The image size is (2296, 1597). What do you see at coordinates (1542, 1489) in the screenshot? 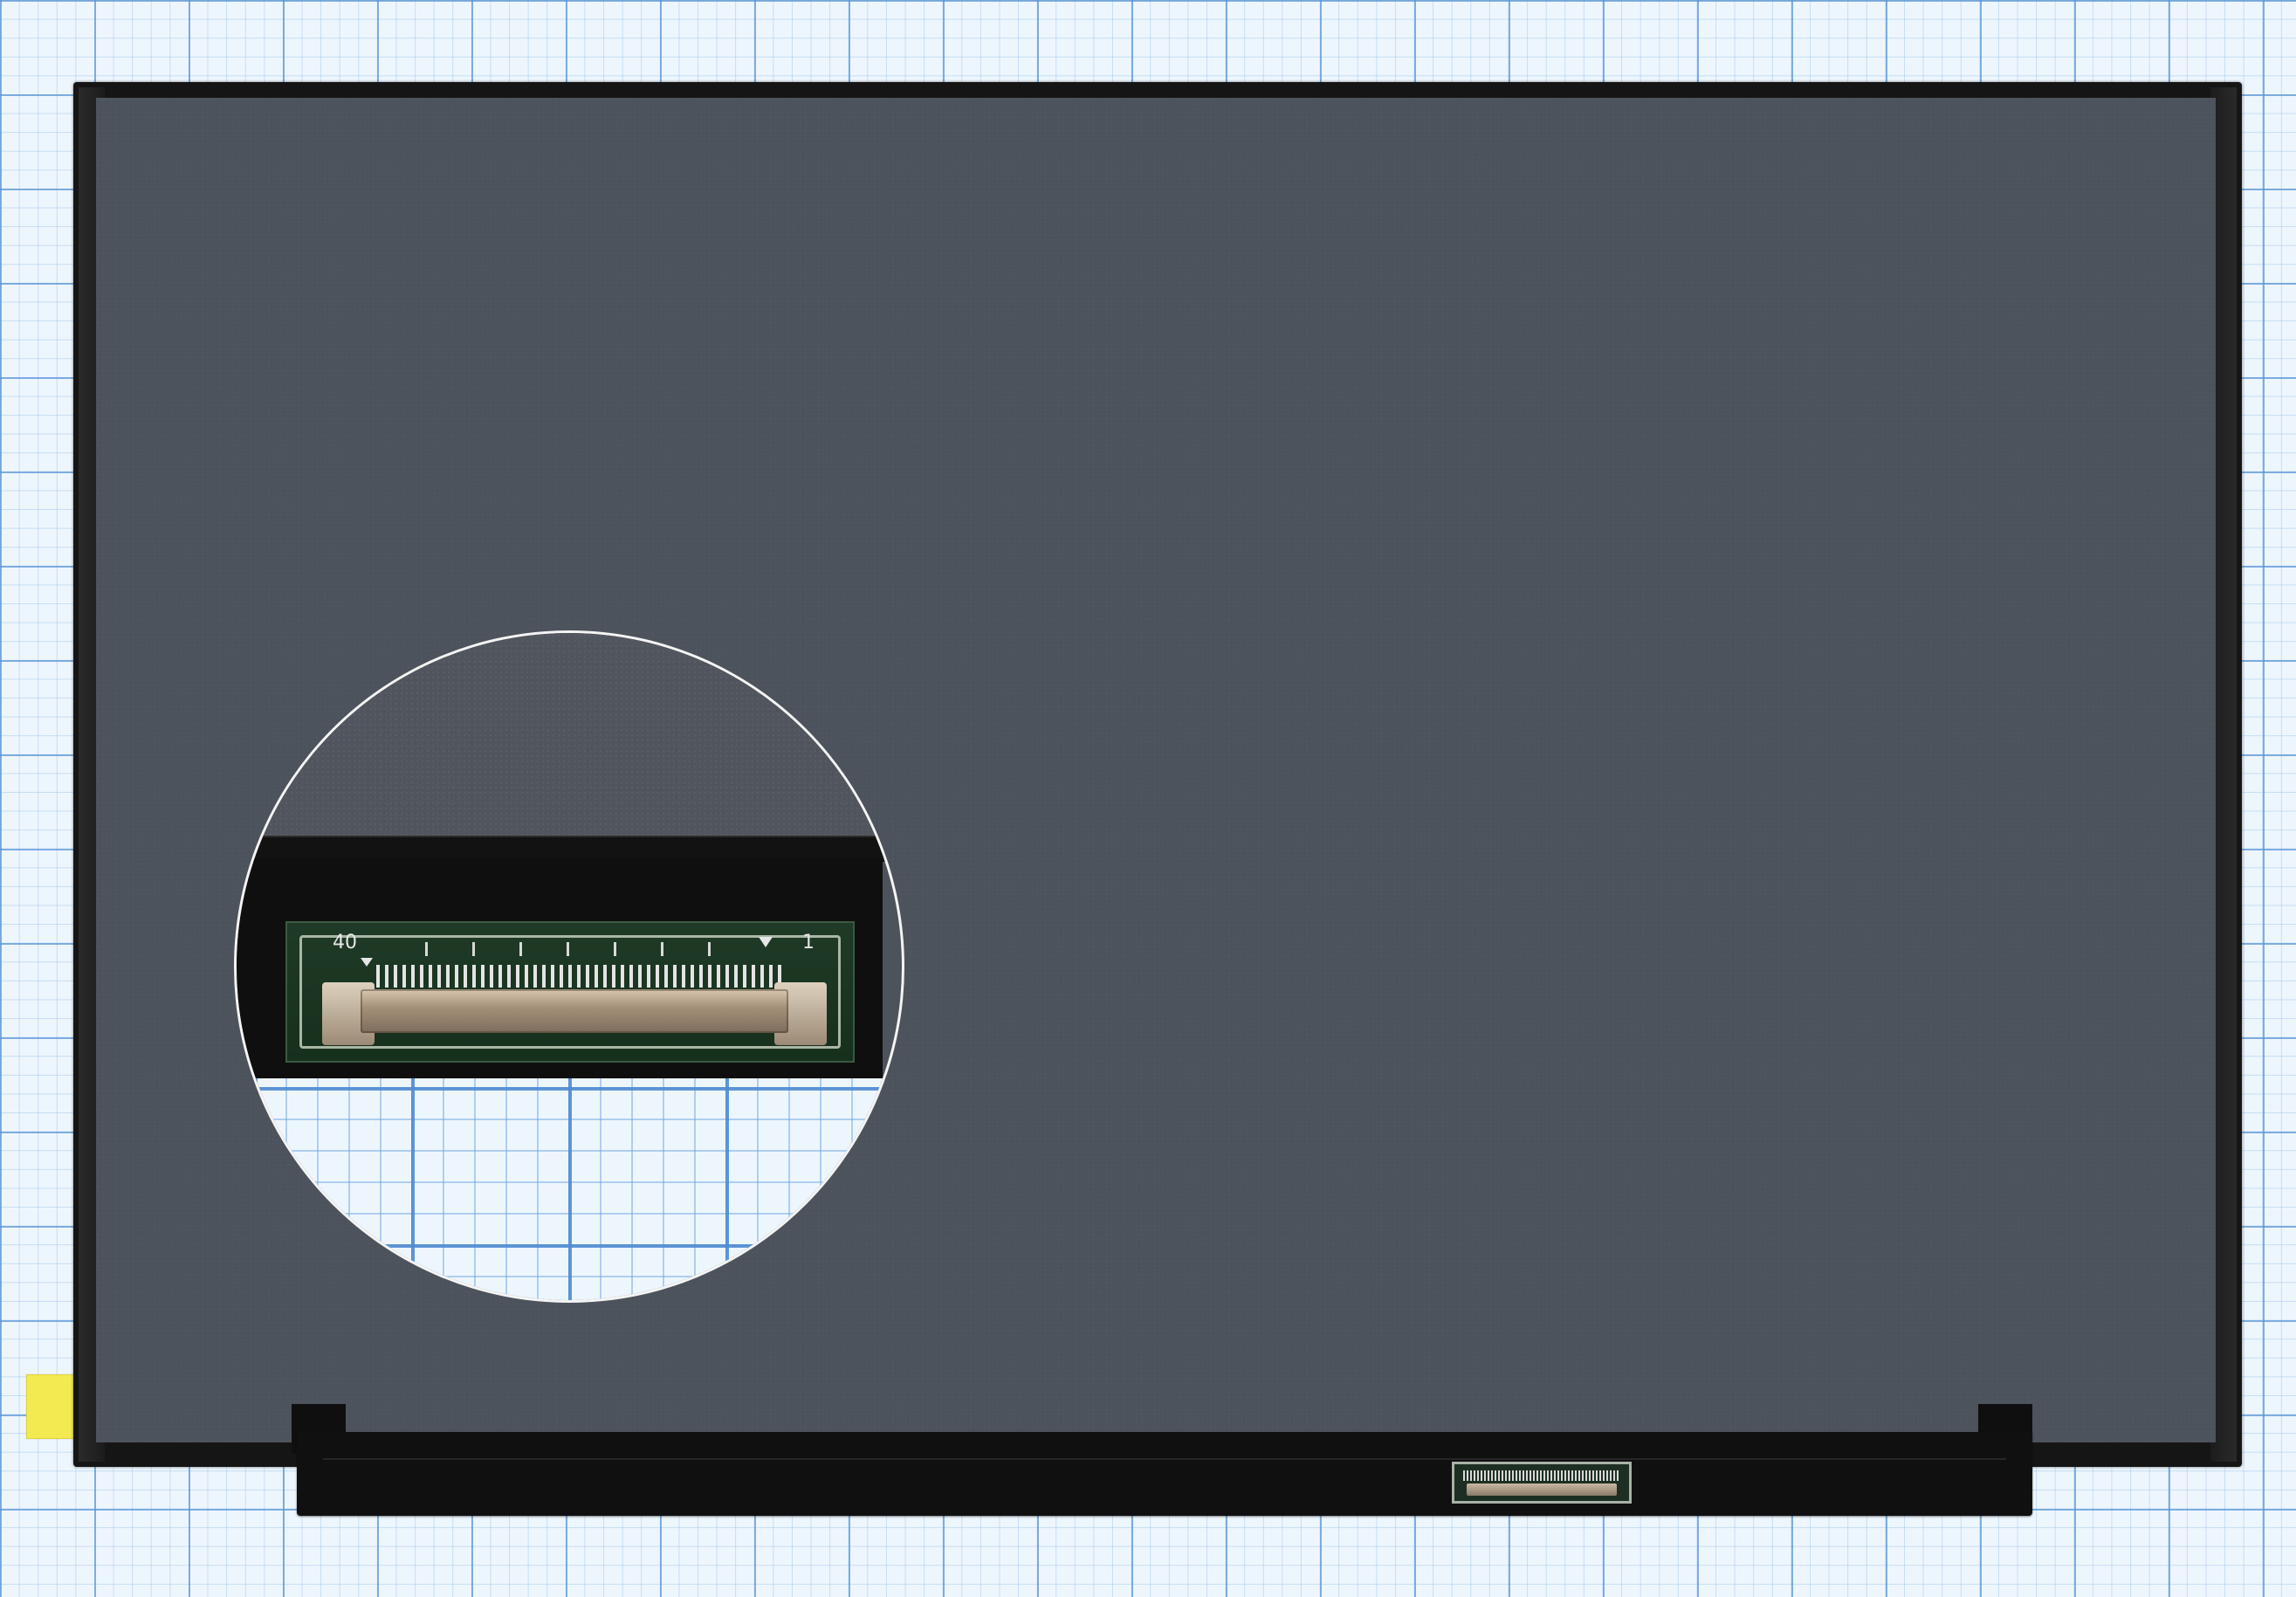
I see `connector-housing` at bounding box center [1542, 1489].